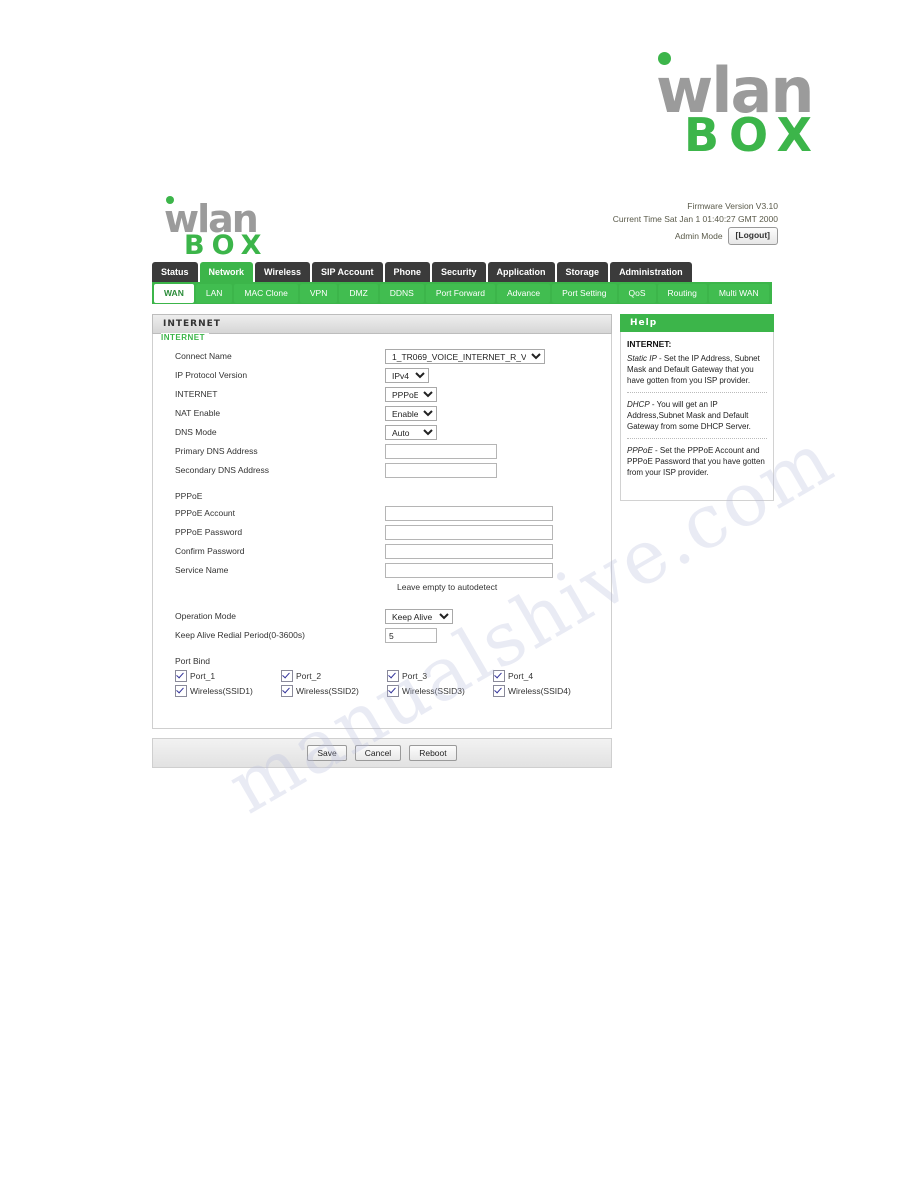 The height and width of the screenshot is (1188, 918). I want to click on subtab-mac-clone: MAC Clone, so click(266, 293).